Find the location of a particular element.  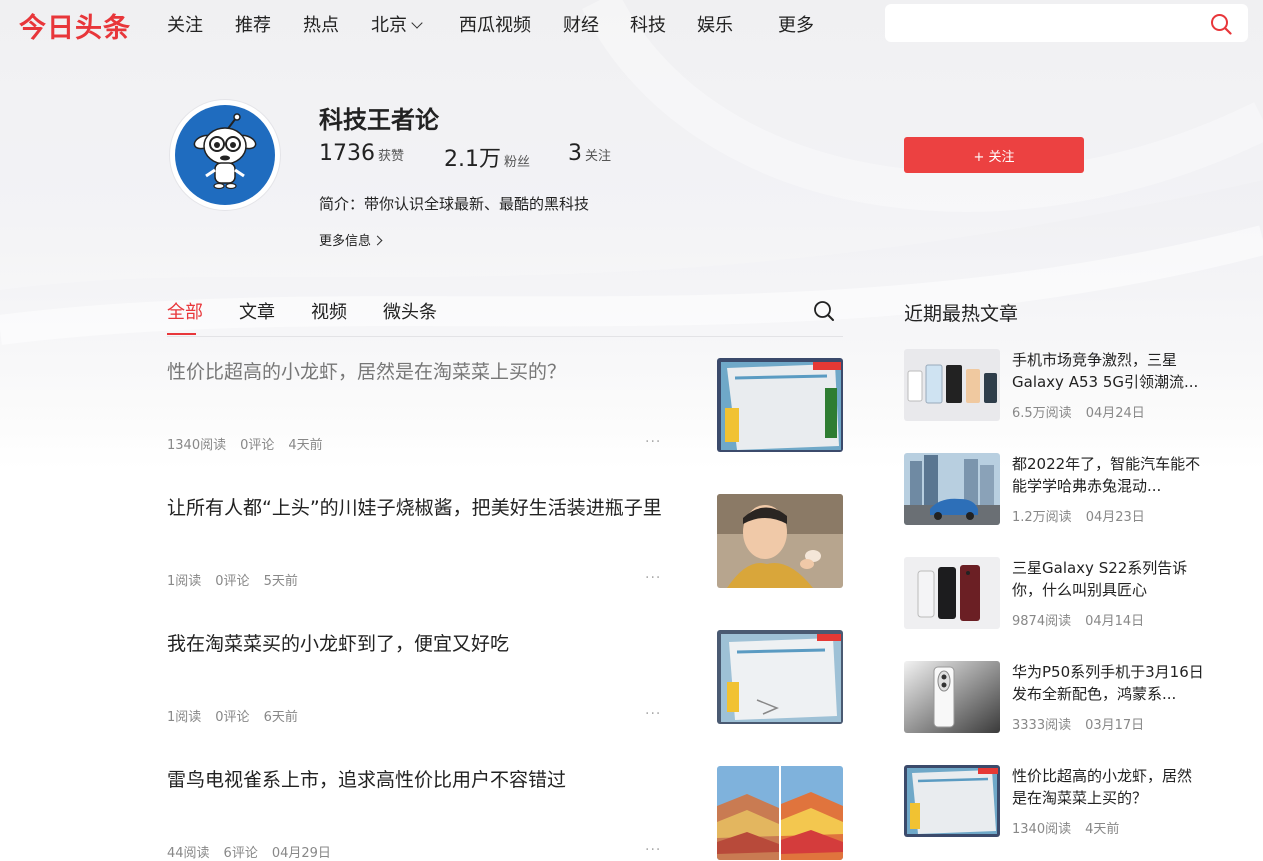

hot-articles-title: 近期最热文章 is located at coordinates (961, 314).